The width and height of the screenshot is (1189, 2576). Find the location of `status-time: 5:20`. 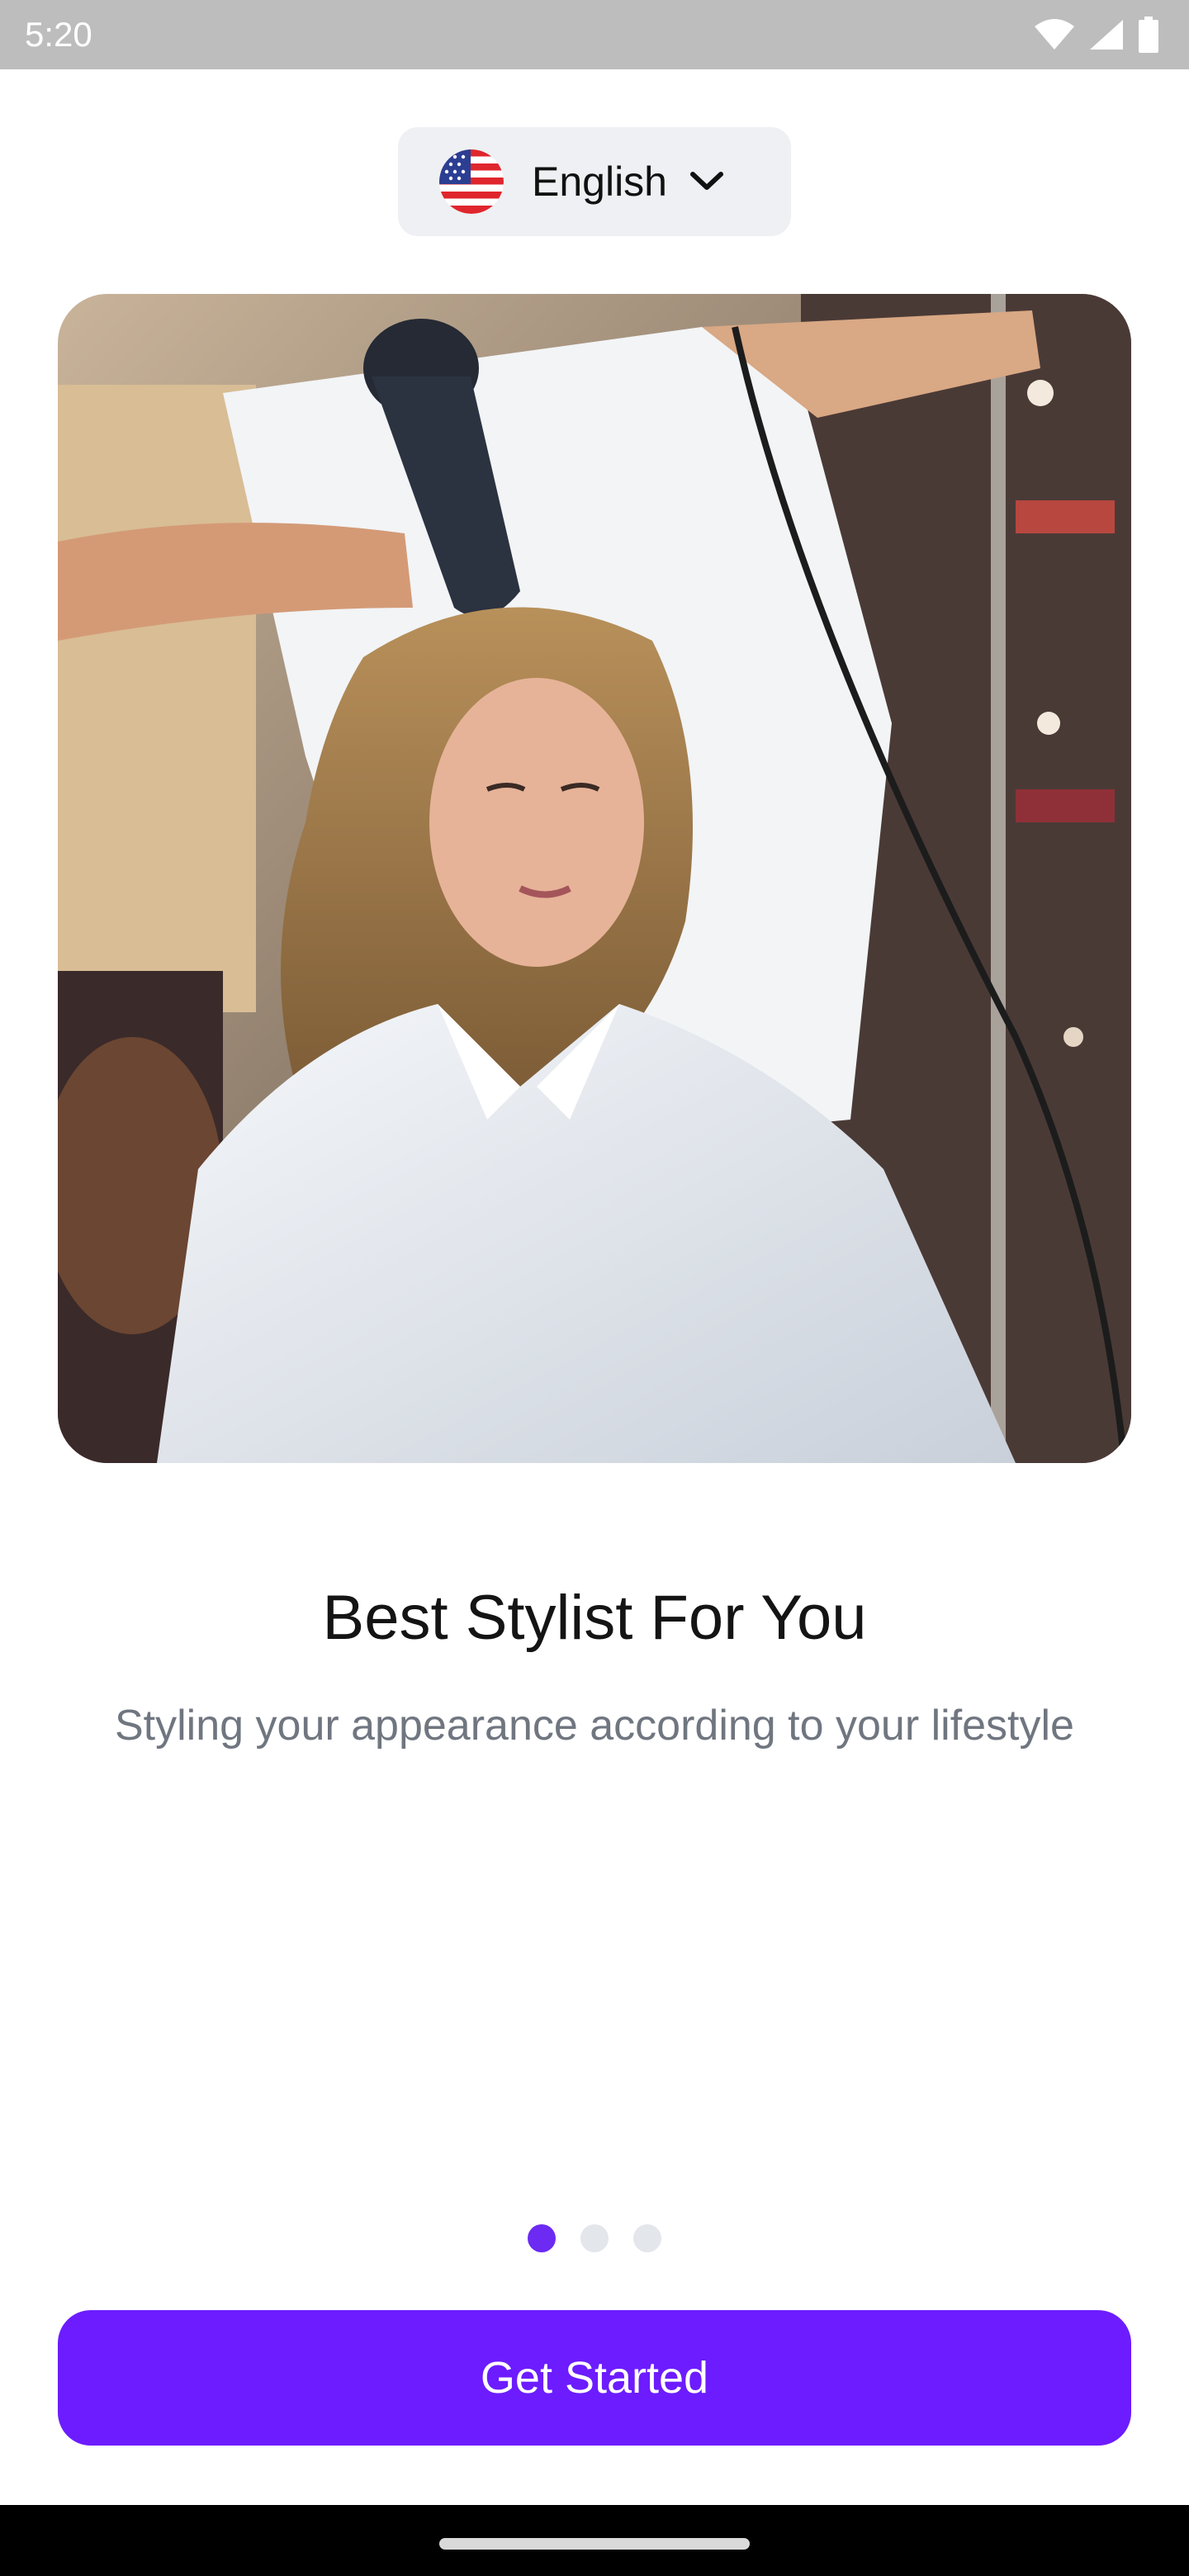

status-time: 5:20 is located at coordinates (58, 34).